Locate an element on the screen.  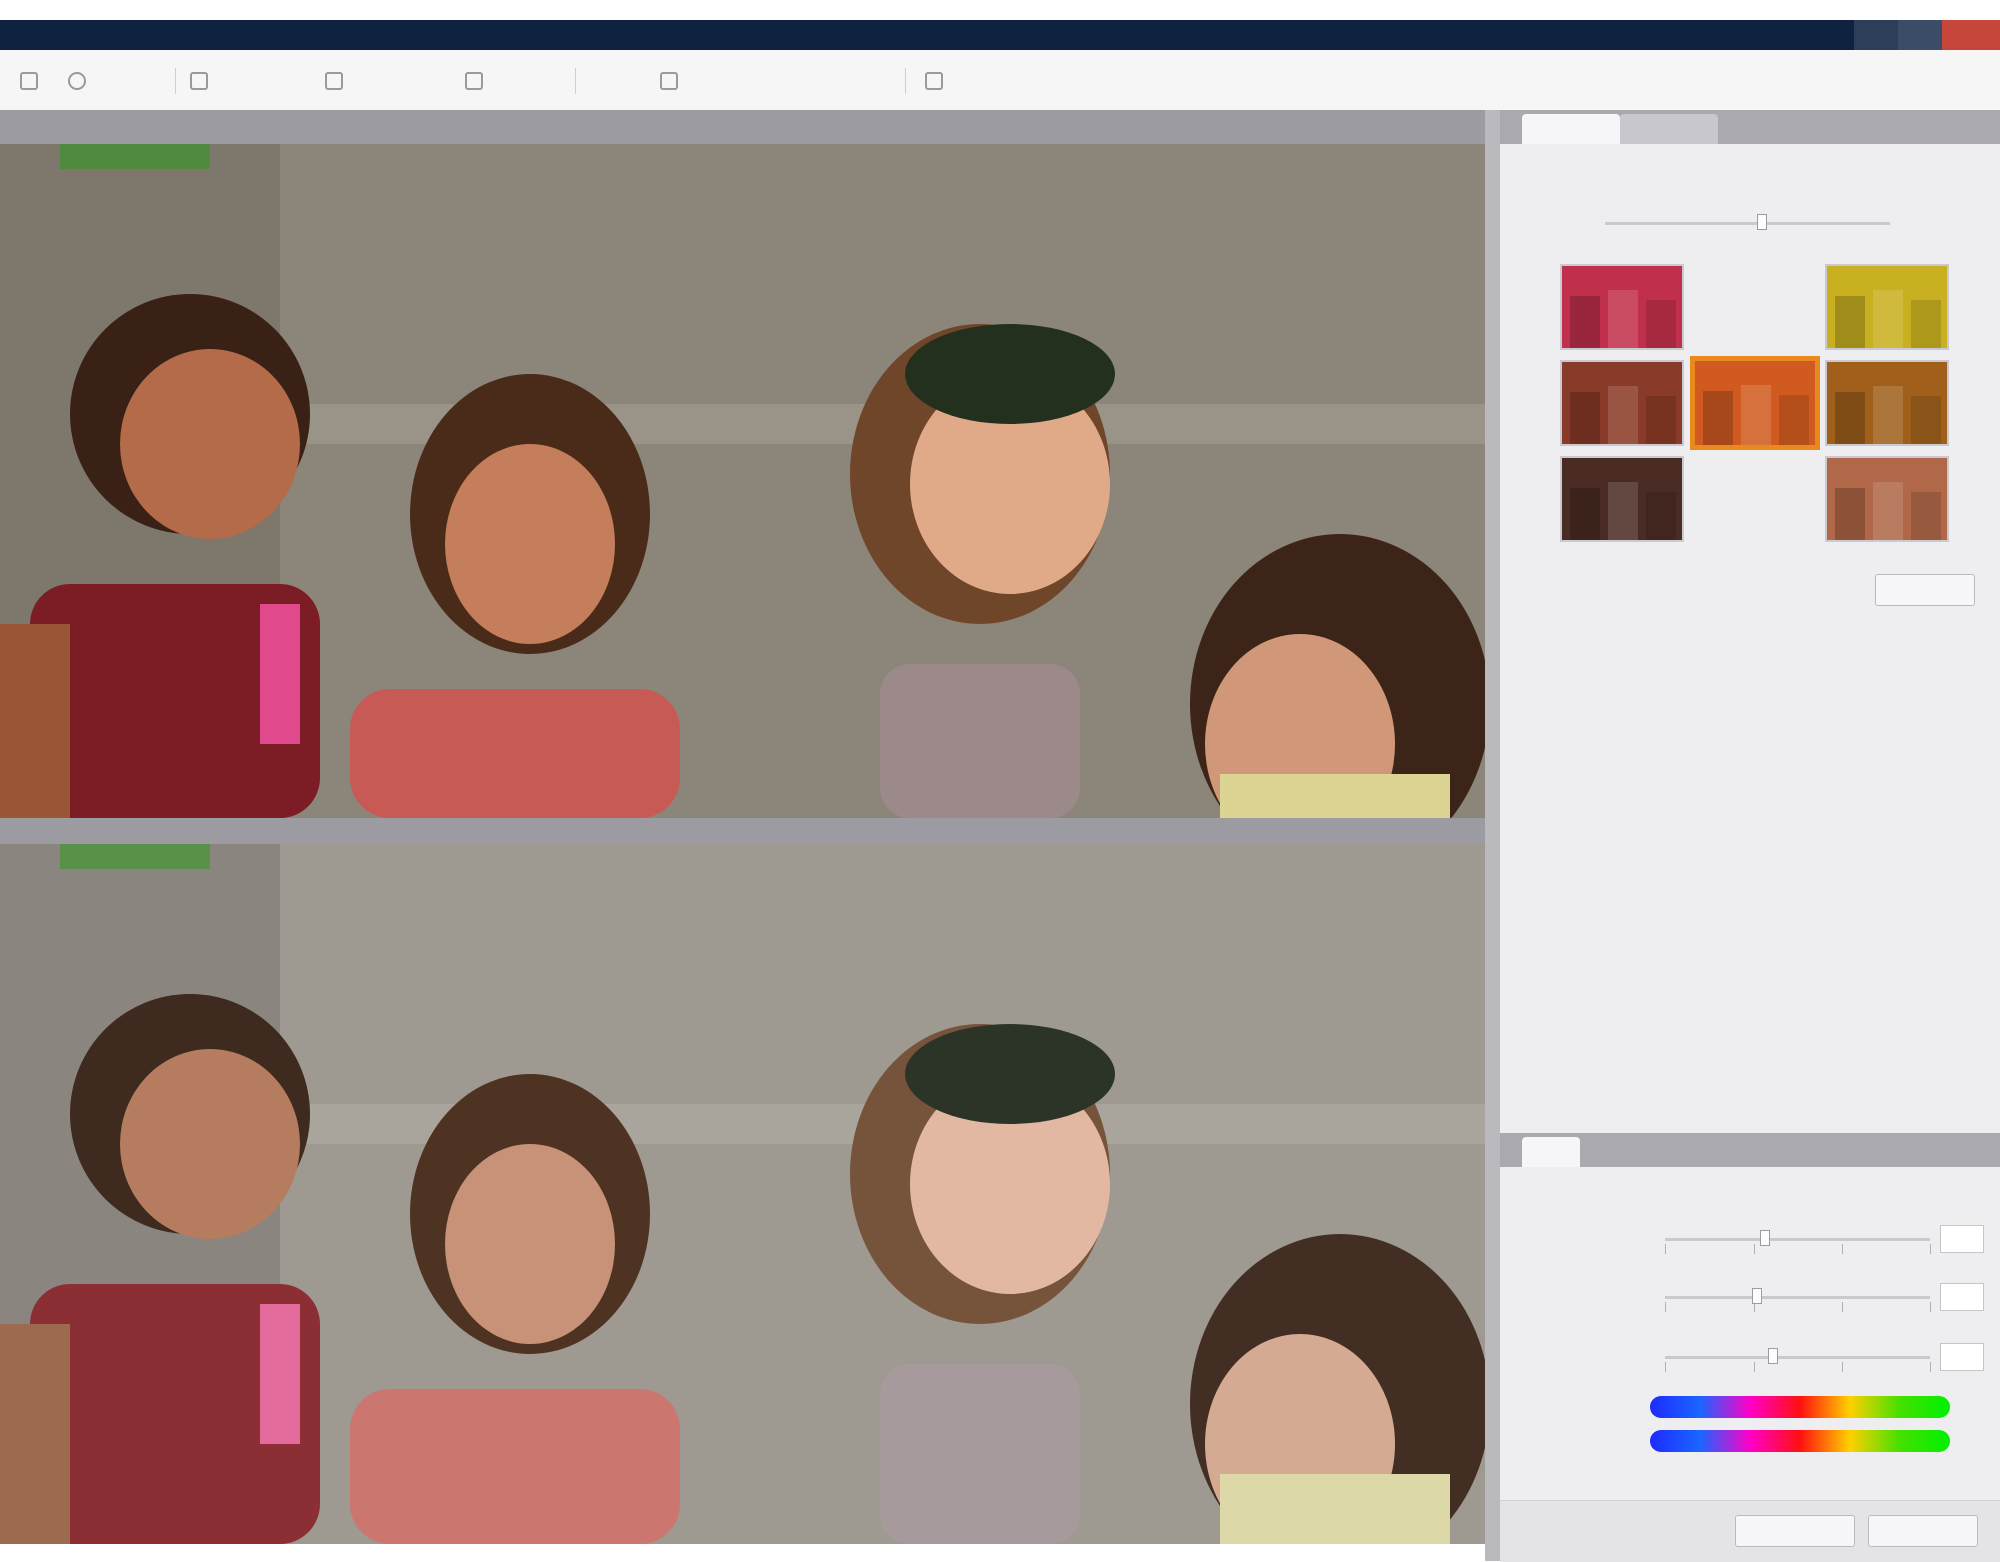
preview-toggle is located at coordinates (937, 81).